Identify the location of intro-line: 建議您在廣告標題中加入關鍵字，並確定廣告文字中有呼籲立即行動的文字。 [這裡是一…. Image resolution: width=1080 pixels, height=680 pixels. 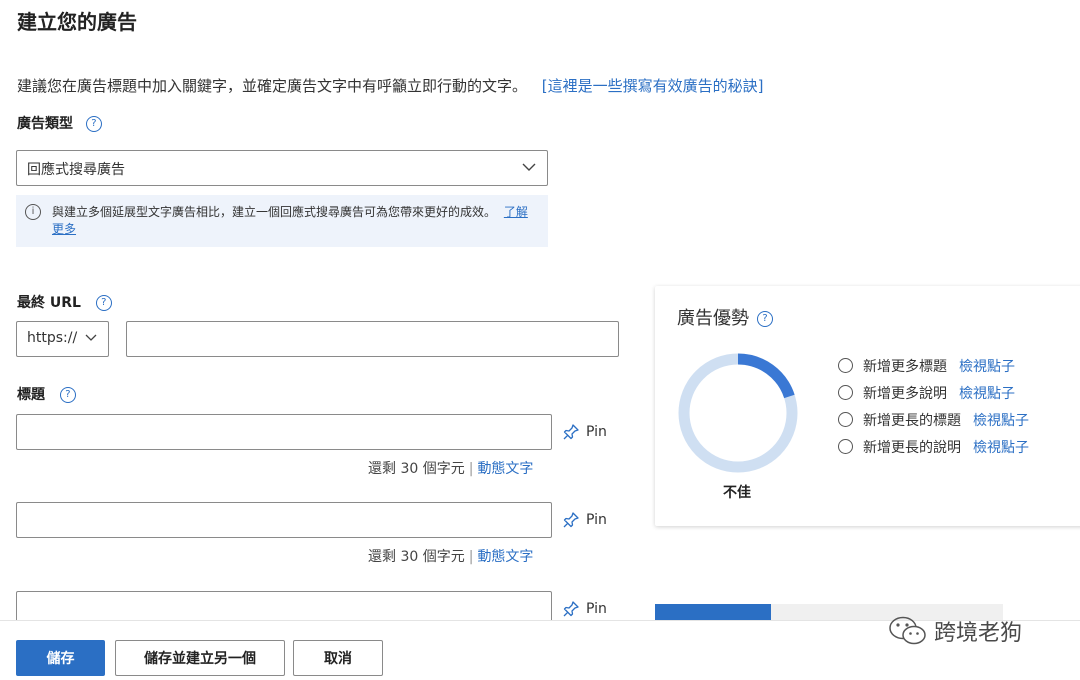
(390, 85).